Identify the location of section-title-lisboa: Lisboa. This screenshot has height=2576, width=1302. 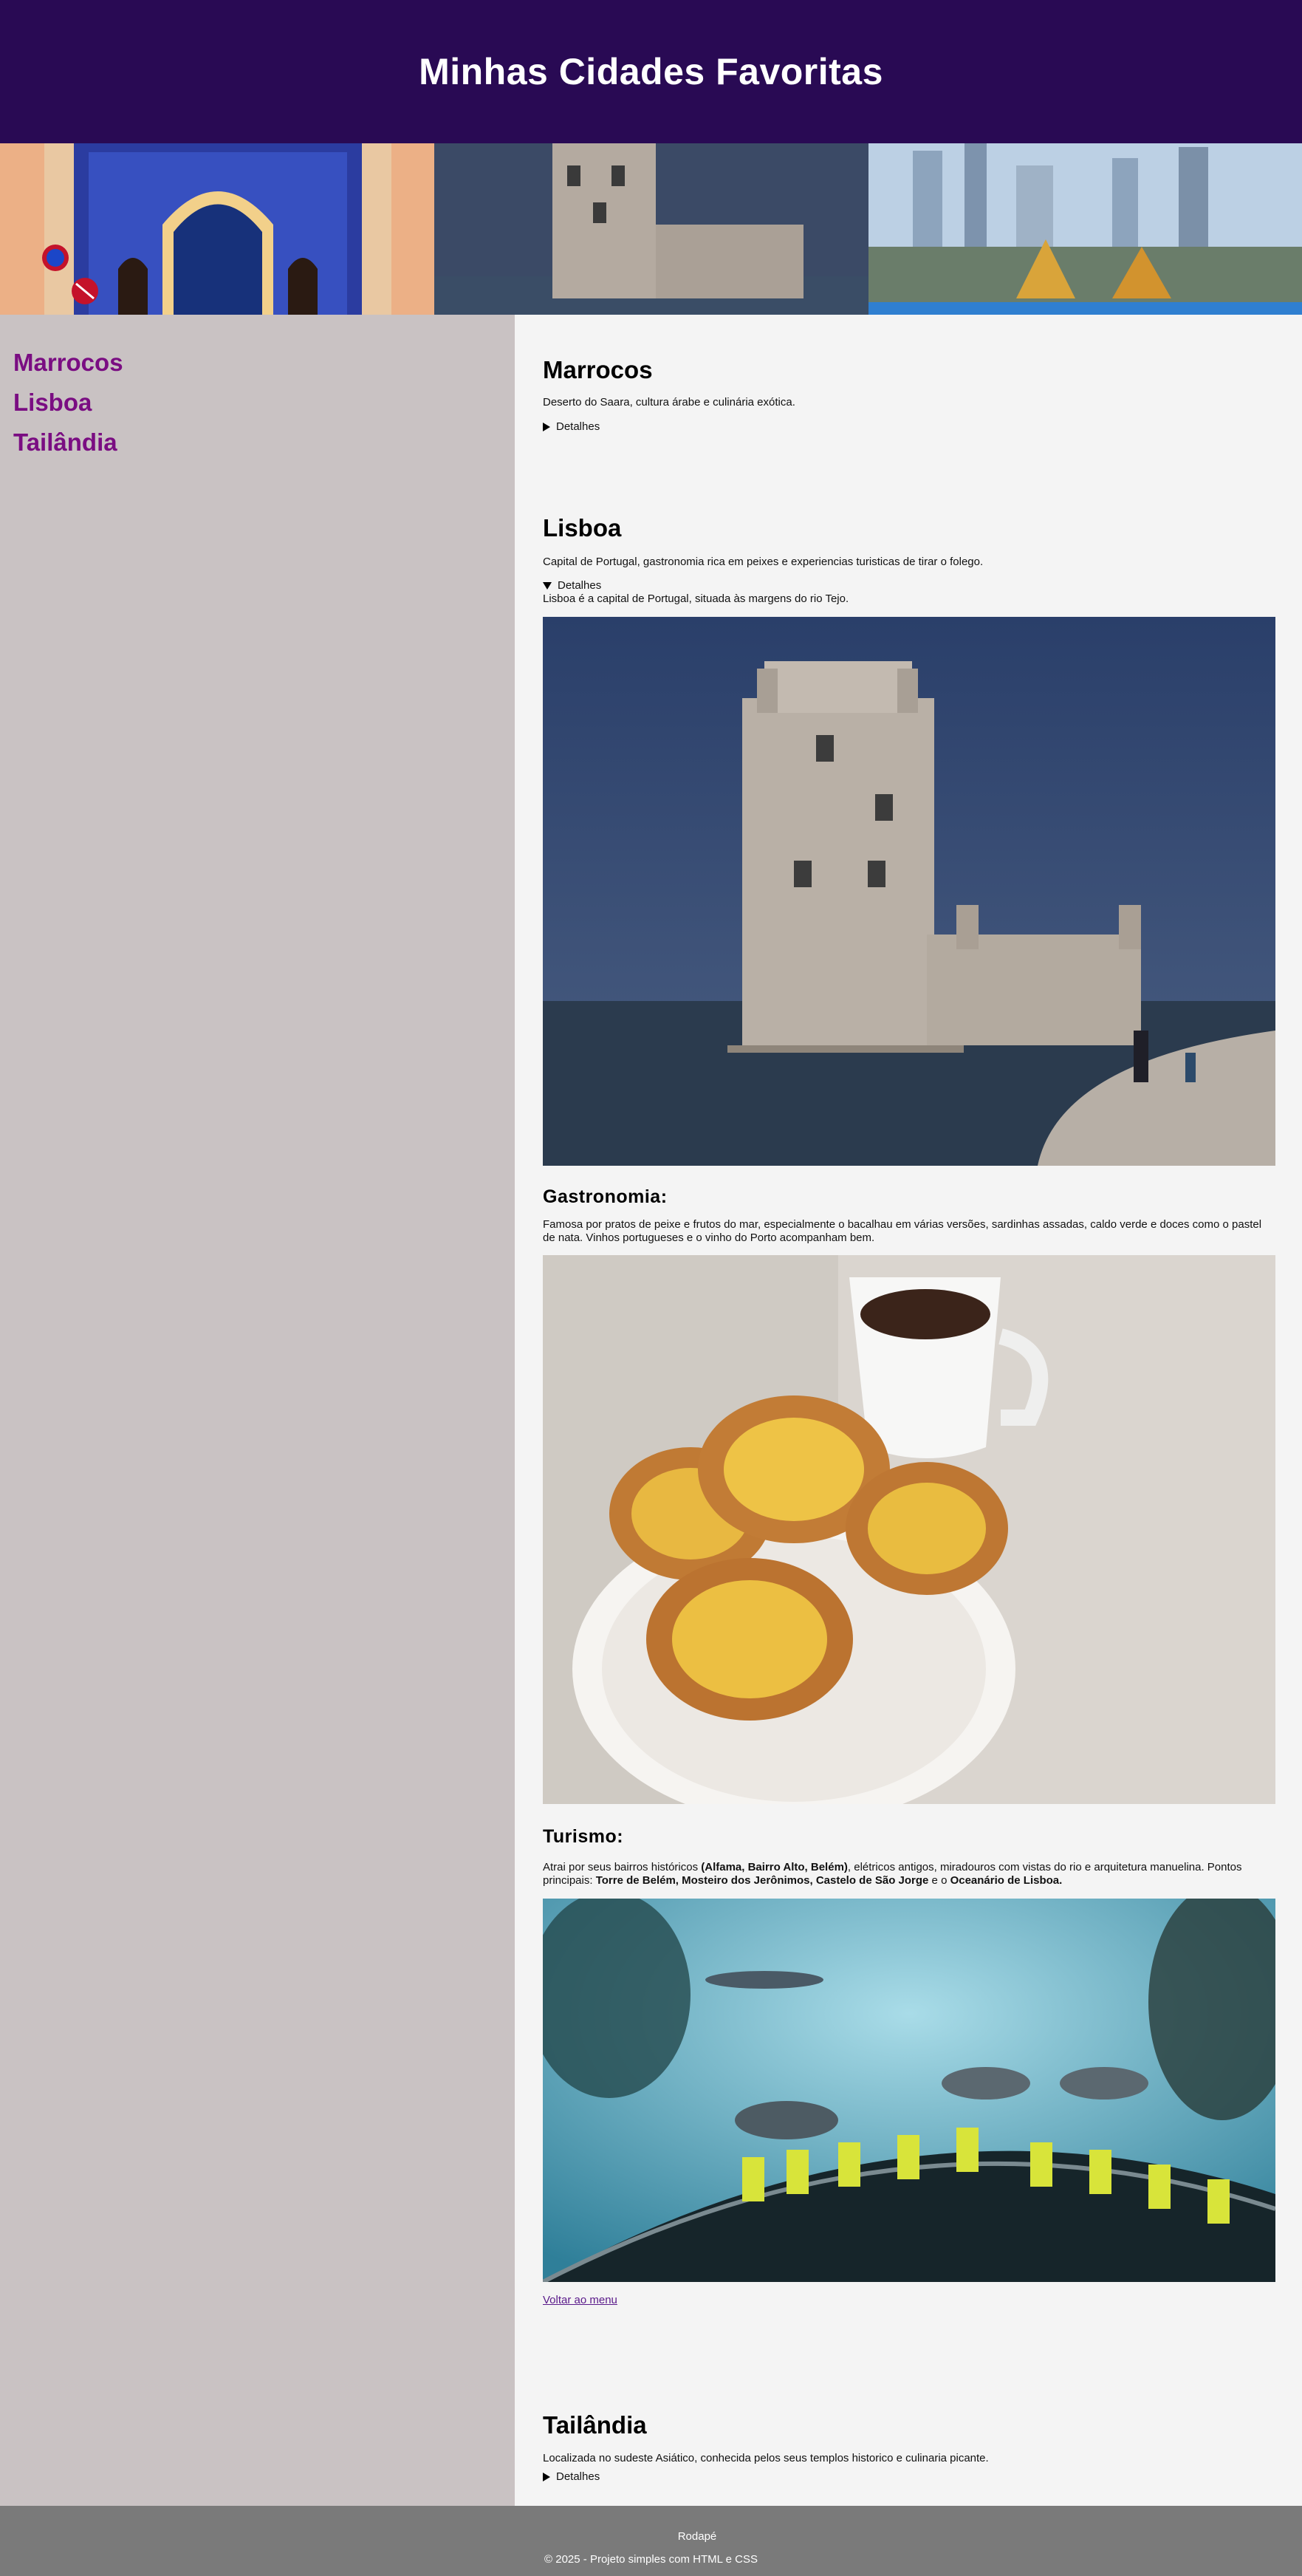
(582, 527).